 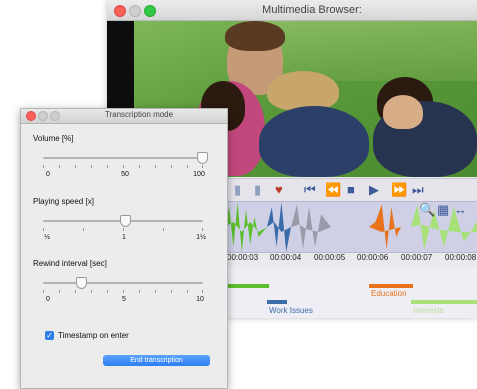 What do you see at coordinates (279, 190) in the screenshot?
I see `bookmark-icon: ♥` at bounding box center [279, 190].